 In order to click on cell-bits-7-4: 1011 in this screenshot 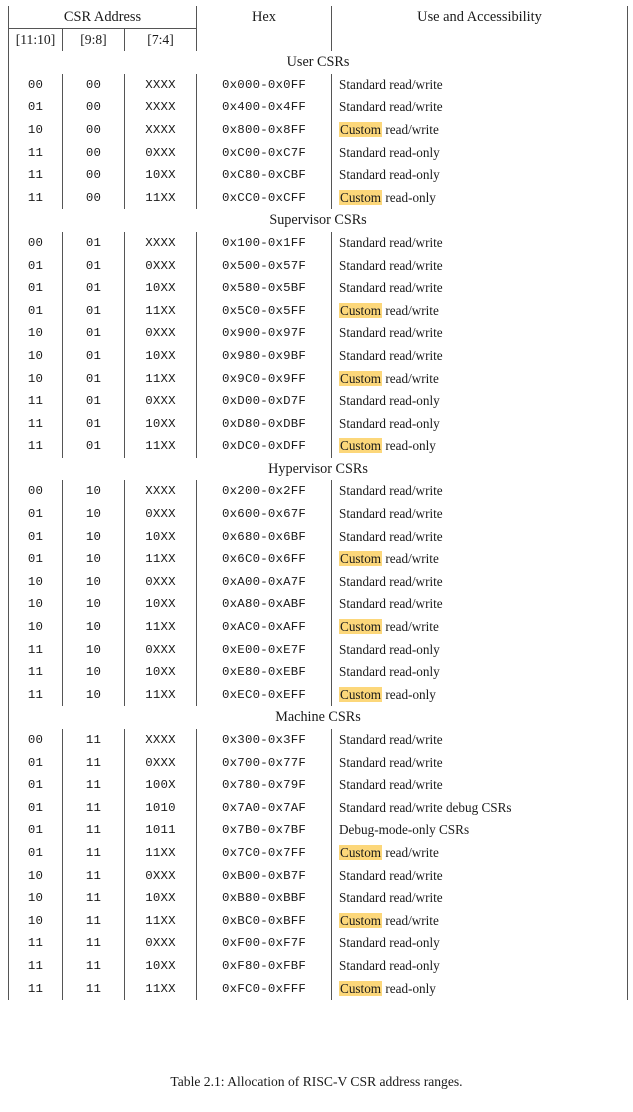, I will do `click(160, 830)`.